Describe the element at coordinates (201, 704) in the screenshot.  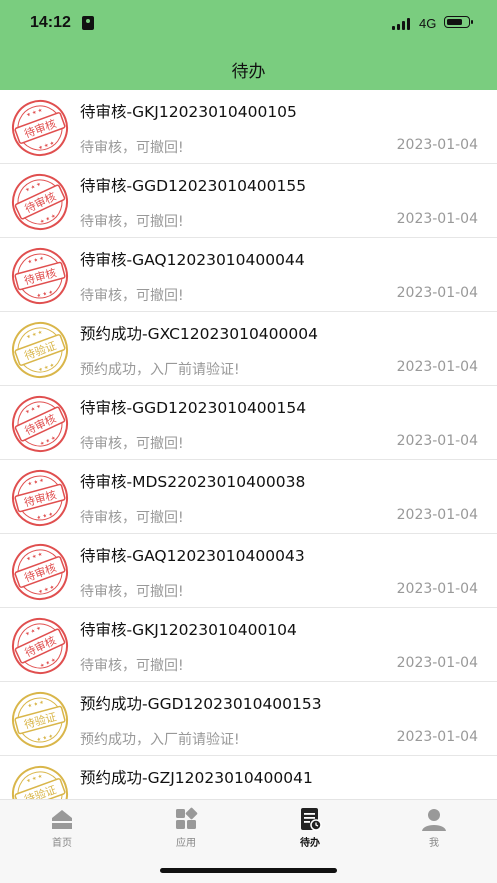
I see `item-title: 预约成功-GGD12023010400153` at that location.